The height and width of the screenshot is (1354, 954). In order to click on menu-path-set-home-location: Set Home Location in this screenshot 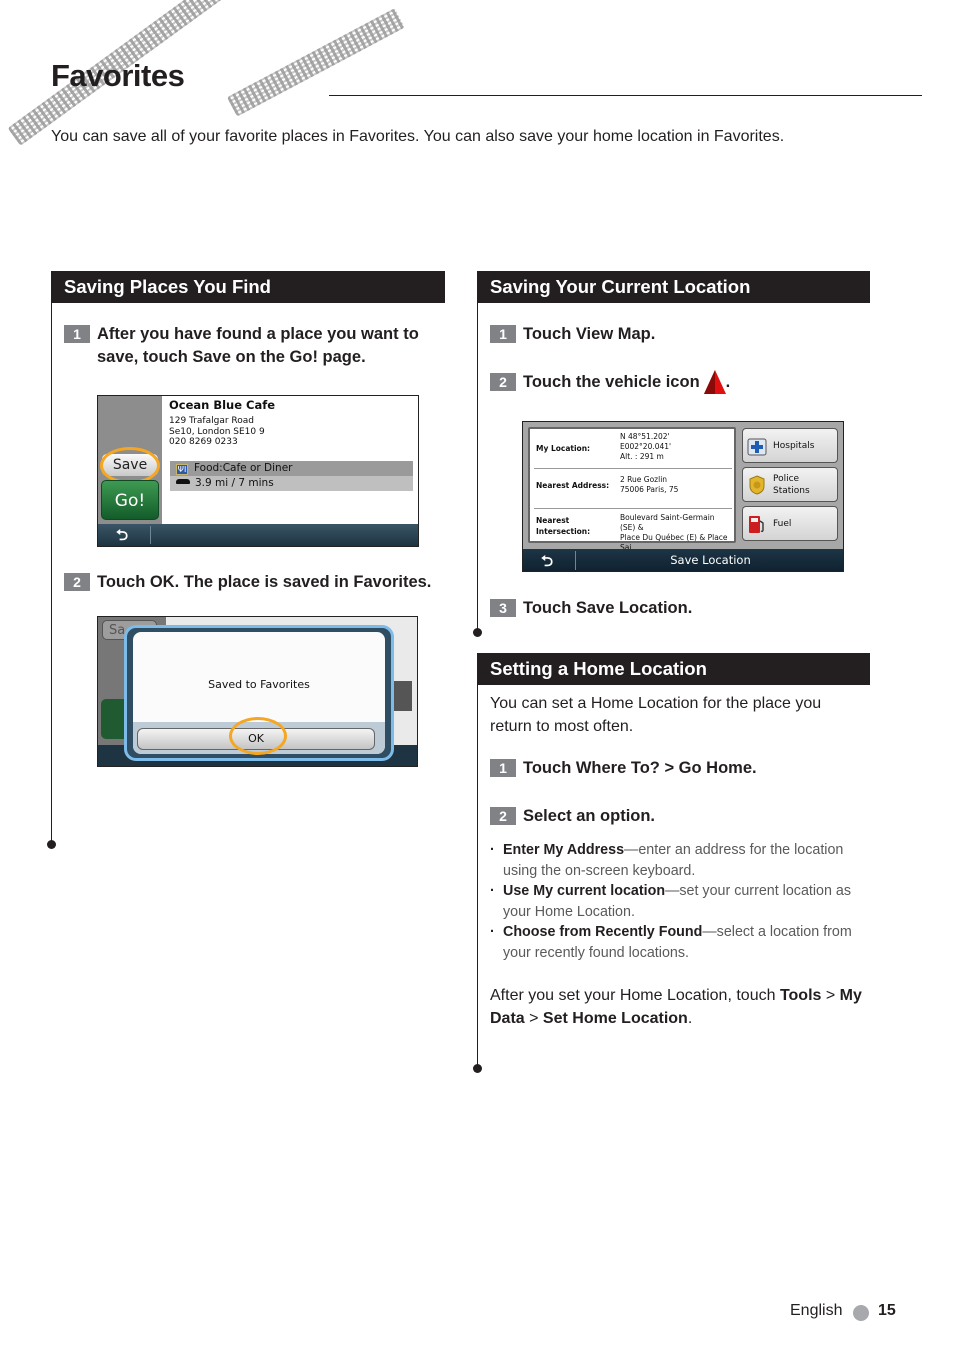, I will do `click(615, 1018)`.